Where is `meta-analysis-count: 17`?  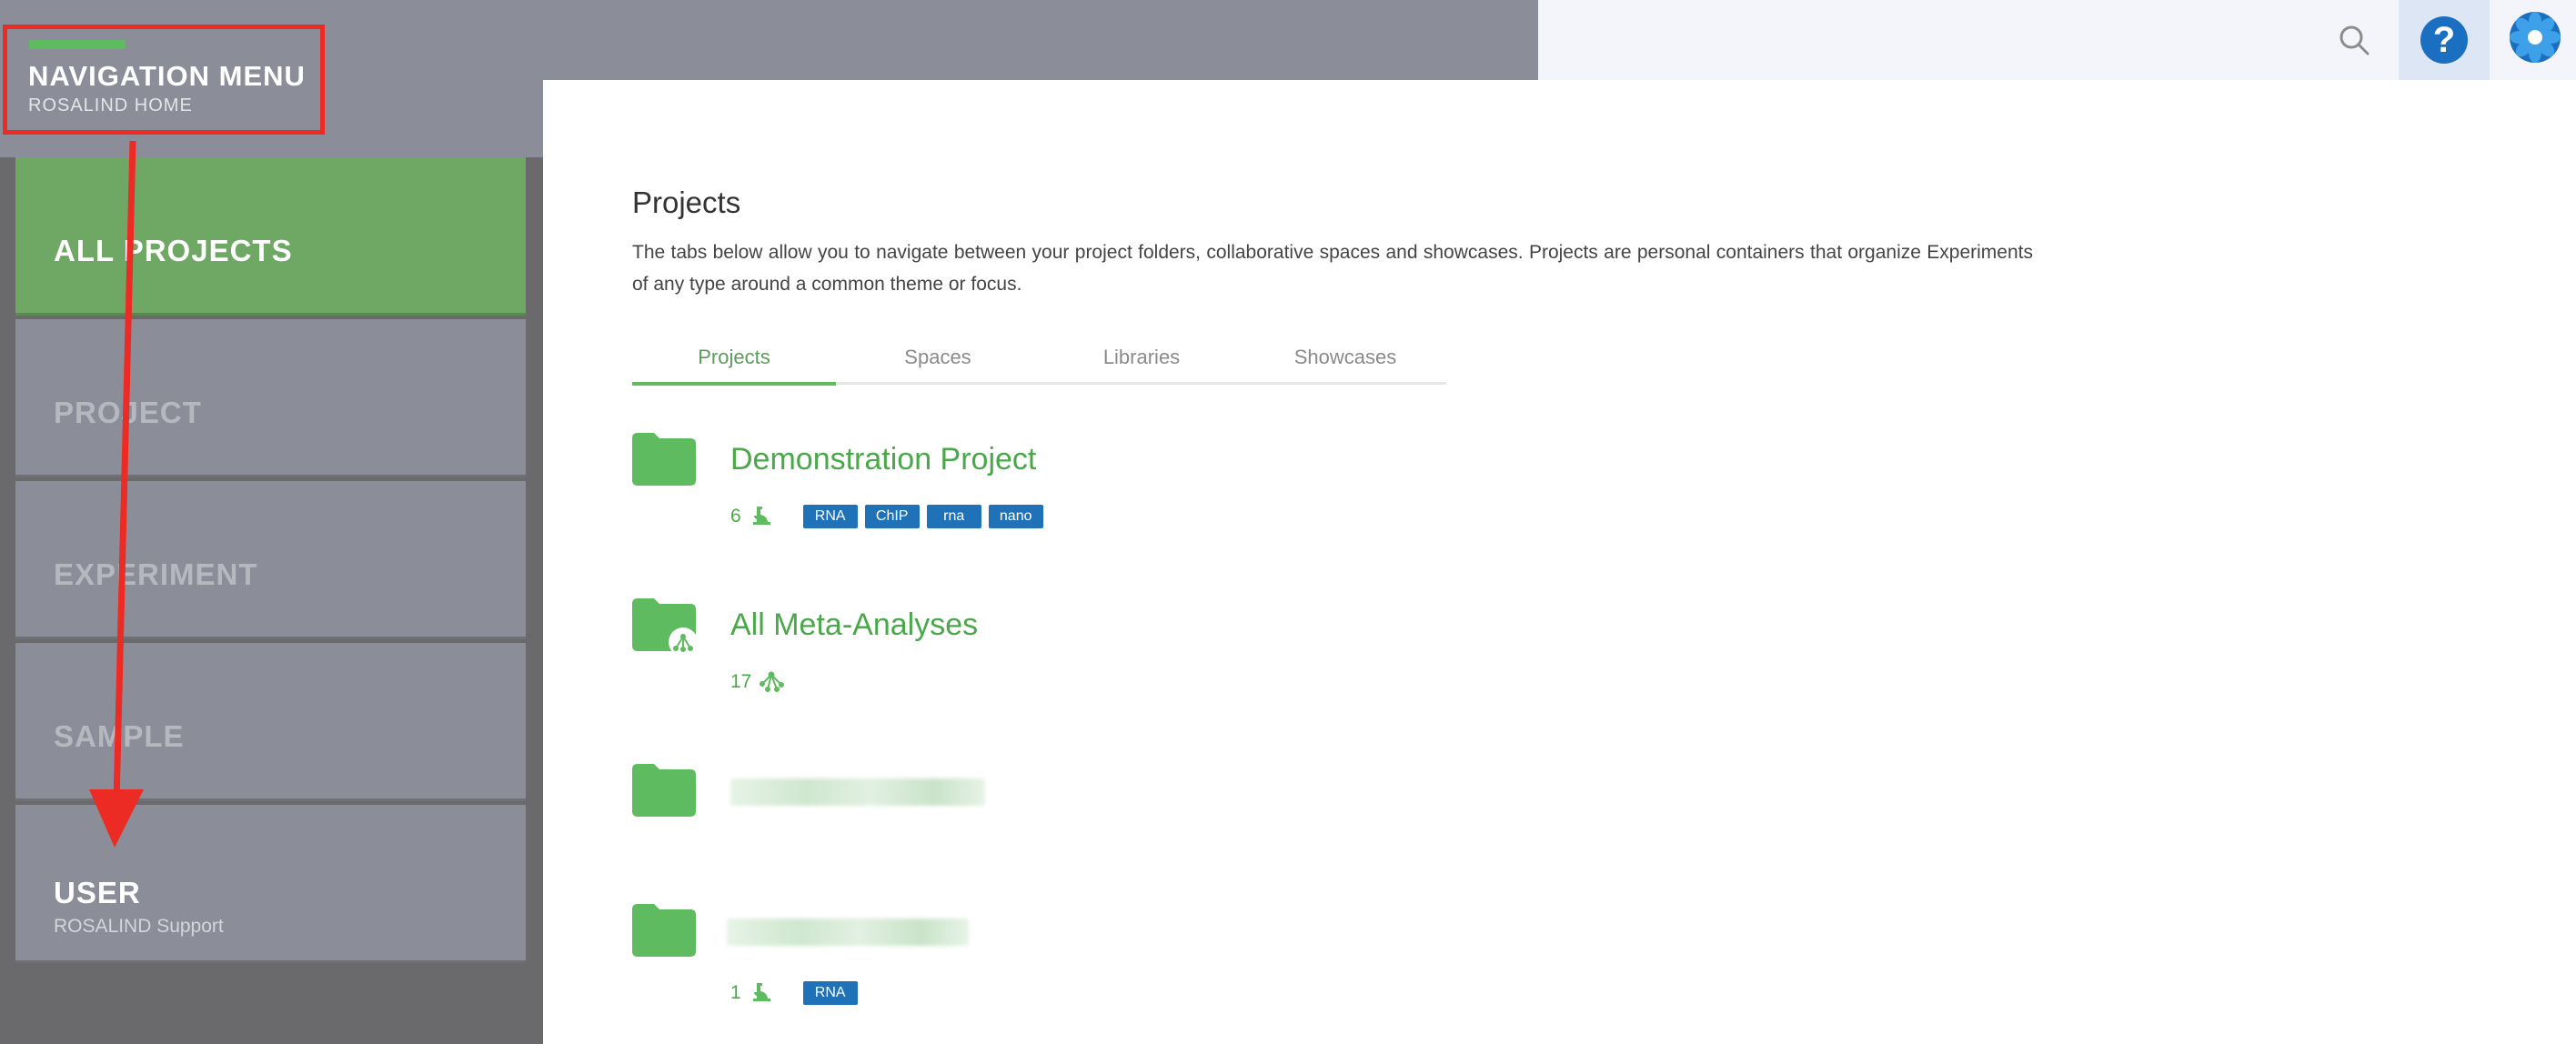 meta-analysis-count: 17 is located at coordinates (741, 681).